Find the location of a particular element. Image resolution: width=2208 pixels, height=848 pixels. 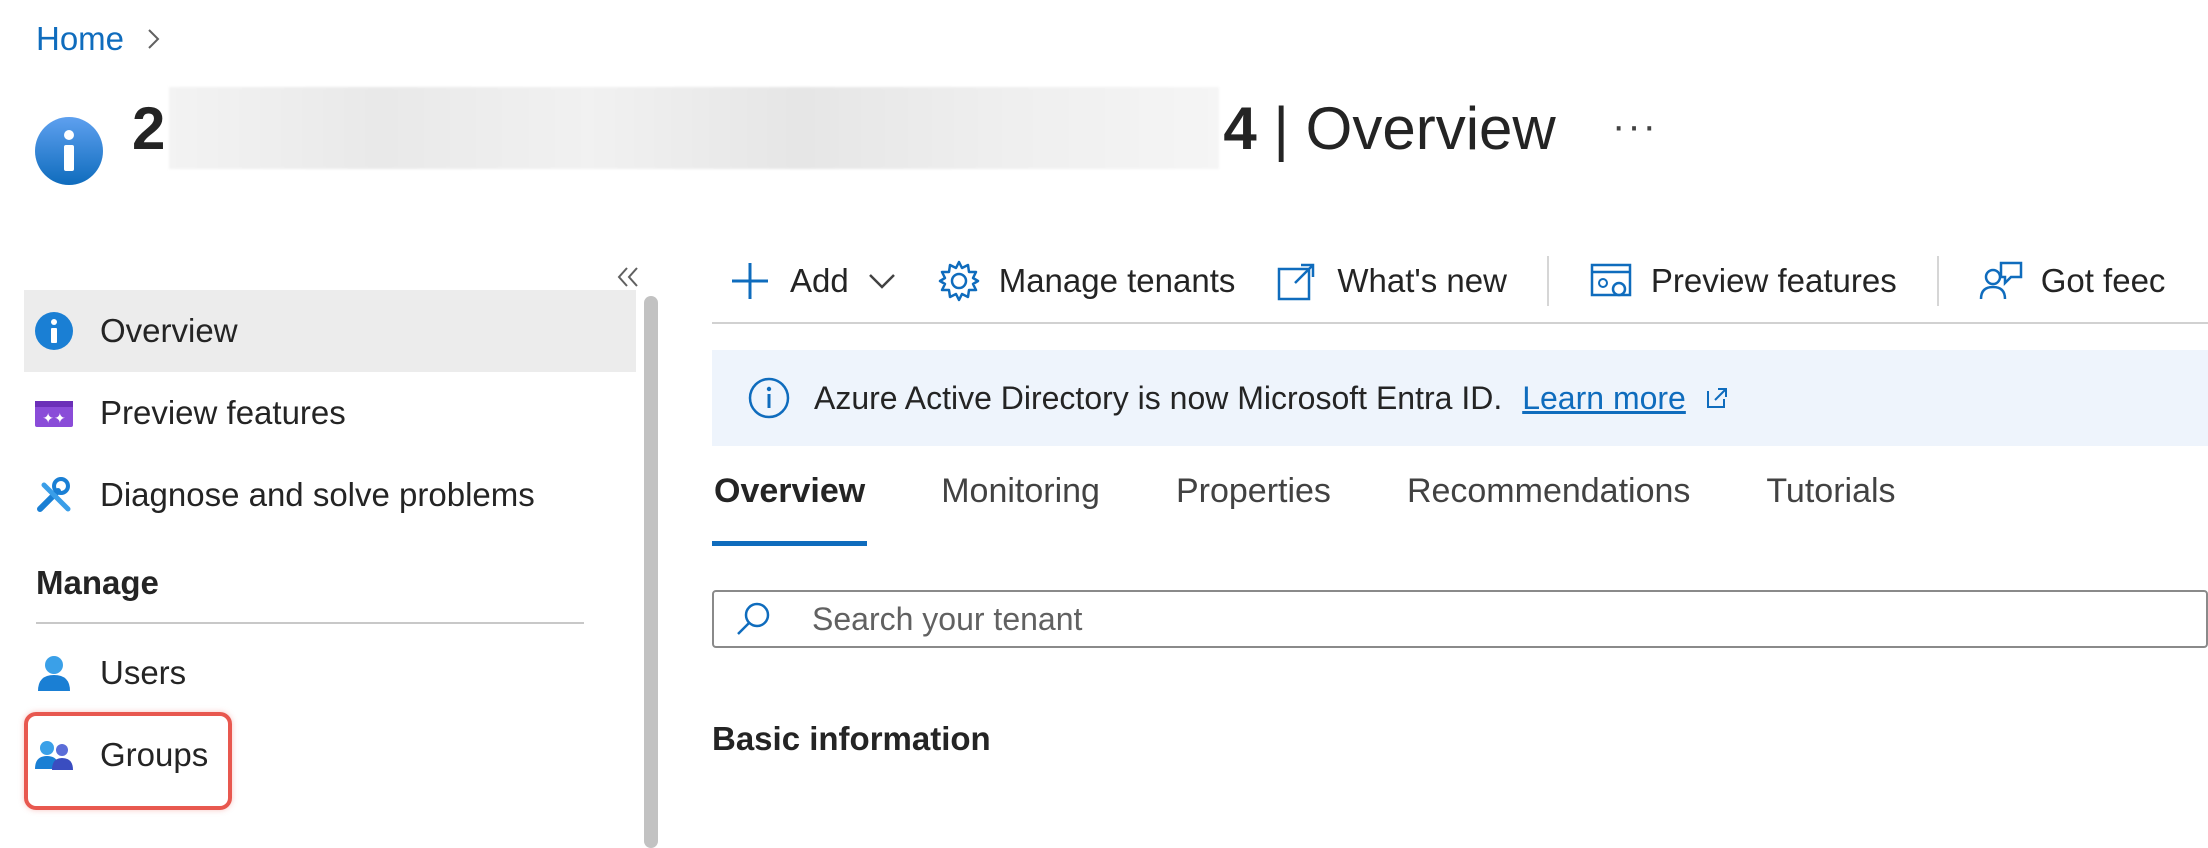

manage-tenants-label: Manage tenants is located at coordinates (1117, 280).